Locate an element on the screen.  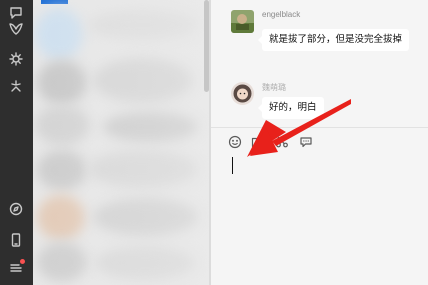
favorites-icon is located at coordinates (16, 59).